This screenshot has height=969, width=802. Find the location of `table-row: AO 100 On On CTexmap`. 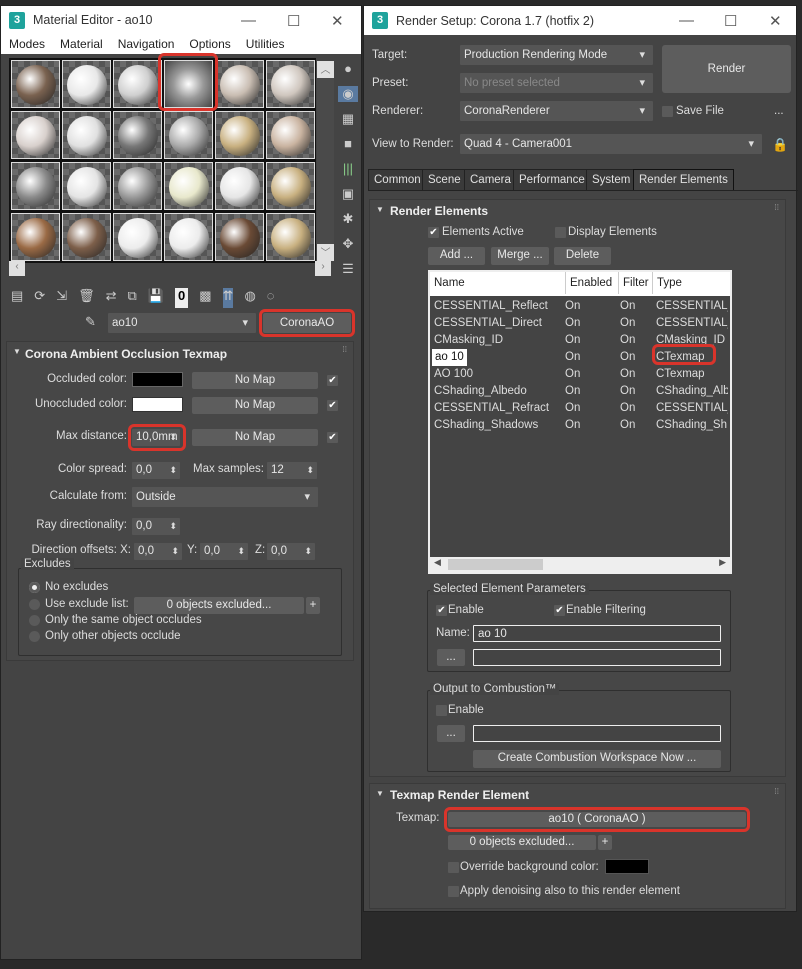

table-row: AO 100 On On CTexmap is located at coordinates (580, 374).